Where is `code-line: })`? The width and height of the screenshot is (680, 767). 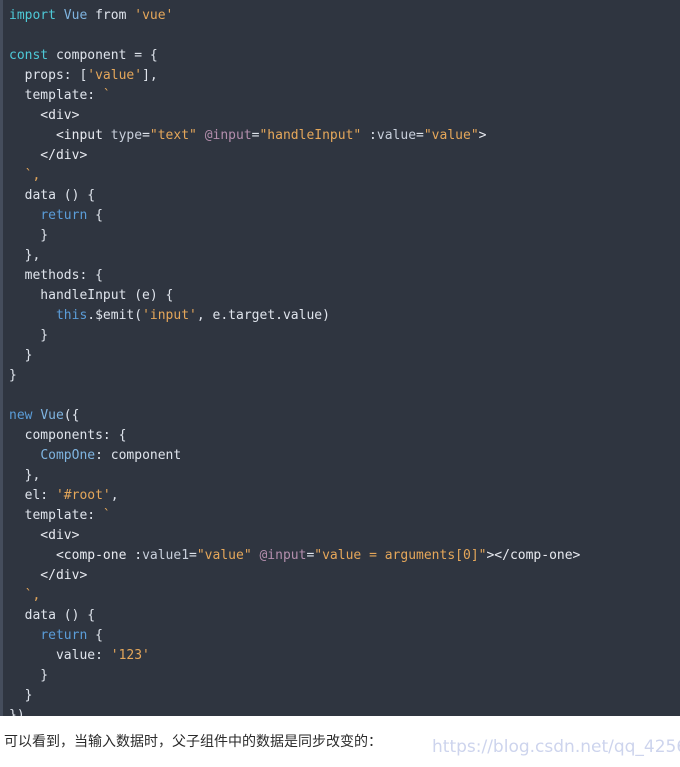
code-line: }) is located at coordinates (341, 711).